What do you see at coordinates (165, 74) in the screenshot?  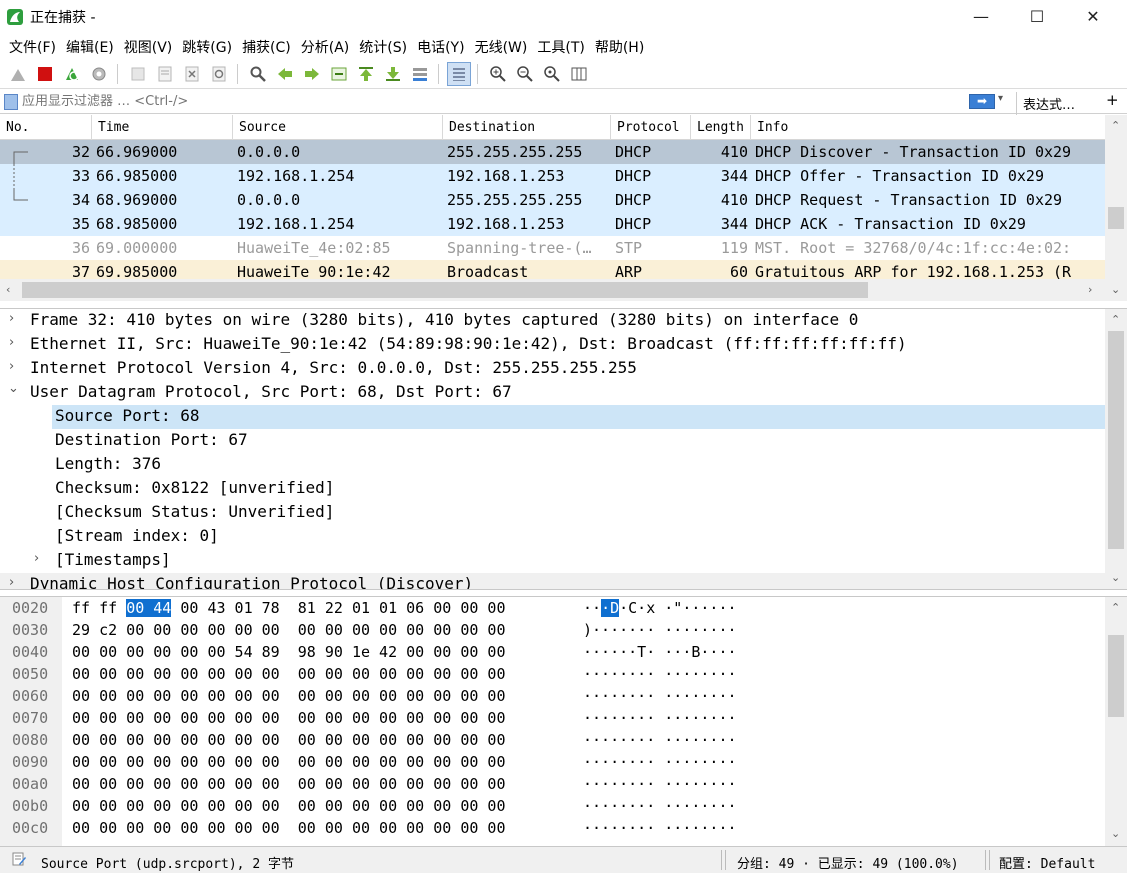 I see `save-file-icon` at bounding box center [165, 74].